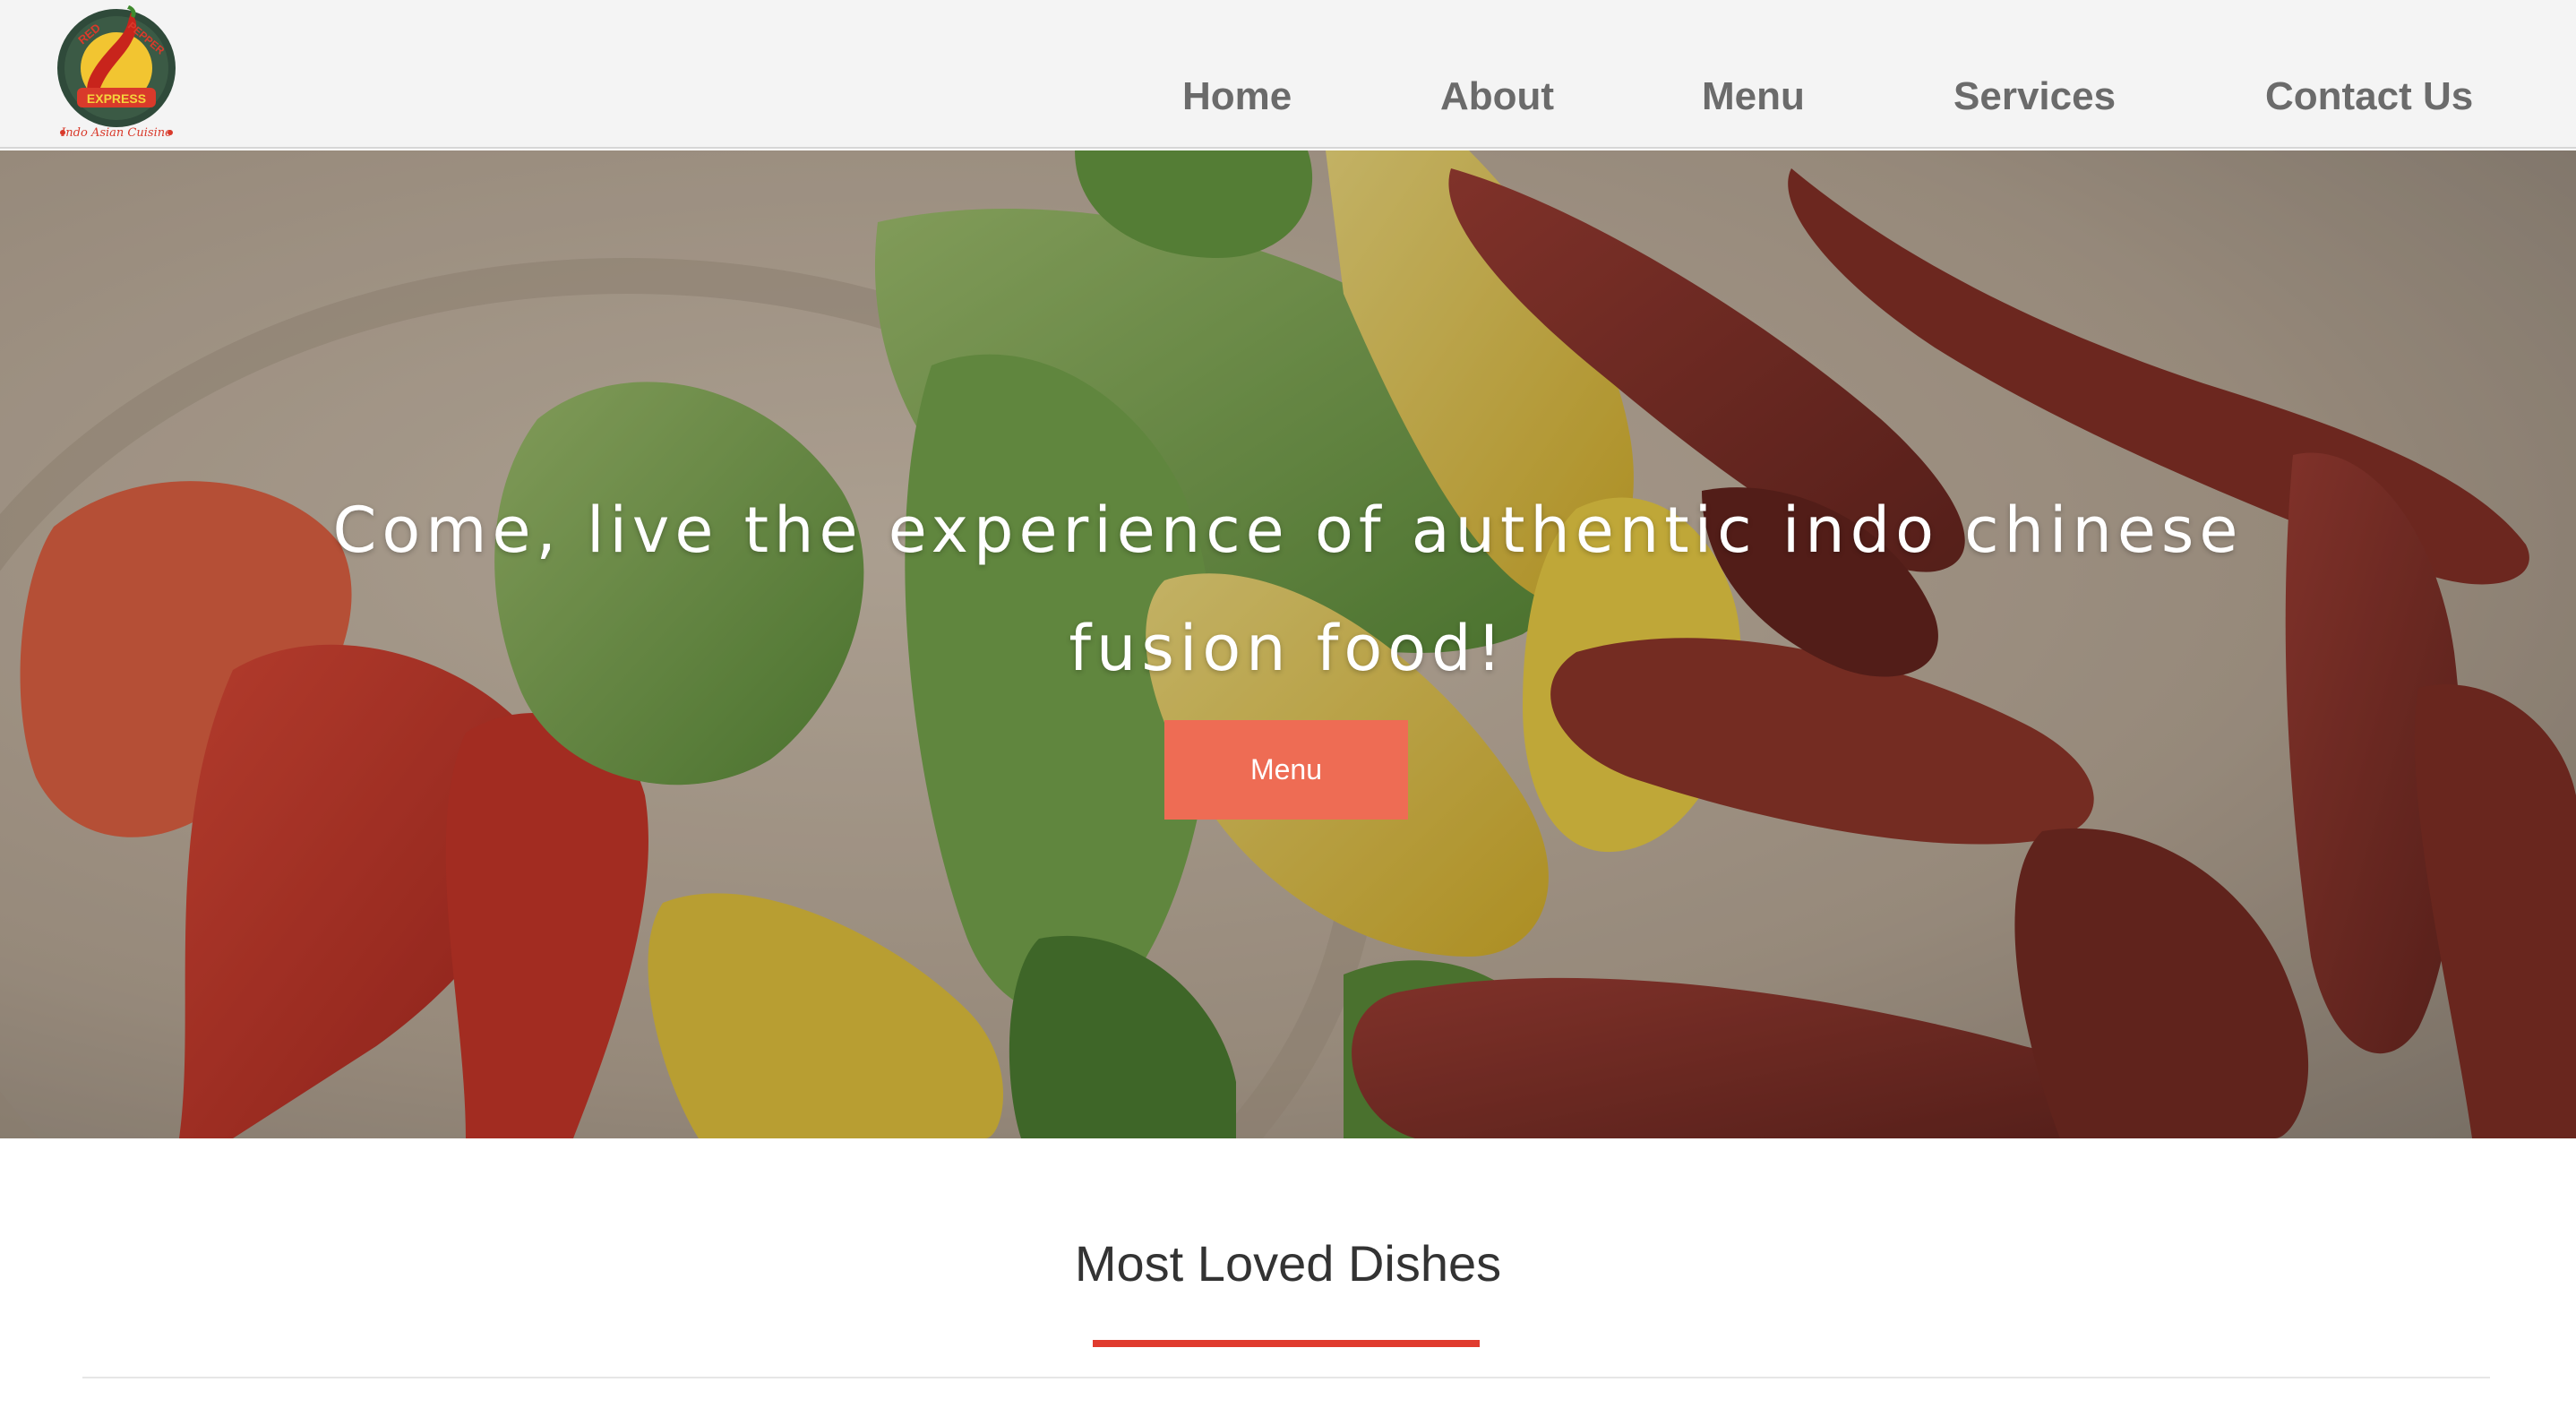  Describe the element at coordinates (1288, 1263) in the screenshot. I see `section-title: Most Loved Dishes` at that location.